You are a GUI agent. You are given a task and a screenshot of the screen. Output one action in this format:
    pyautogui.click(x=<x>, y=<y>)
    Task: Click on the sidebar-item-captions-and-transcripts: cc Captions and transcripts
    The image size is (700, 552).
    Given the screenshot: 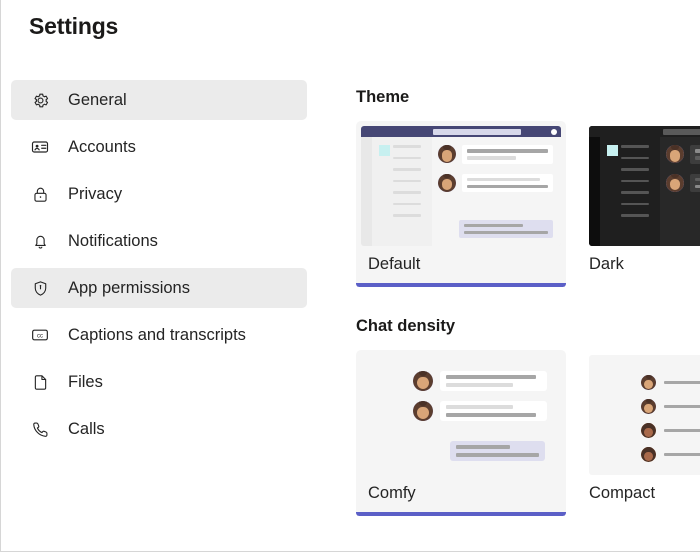 What is the action you would take?
    pyautogui.click(x=159, y=335)
    